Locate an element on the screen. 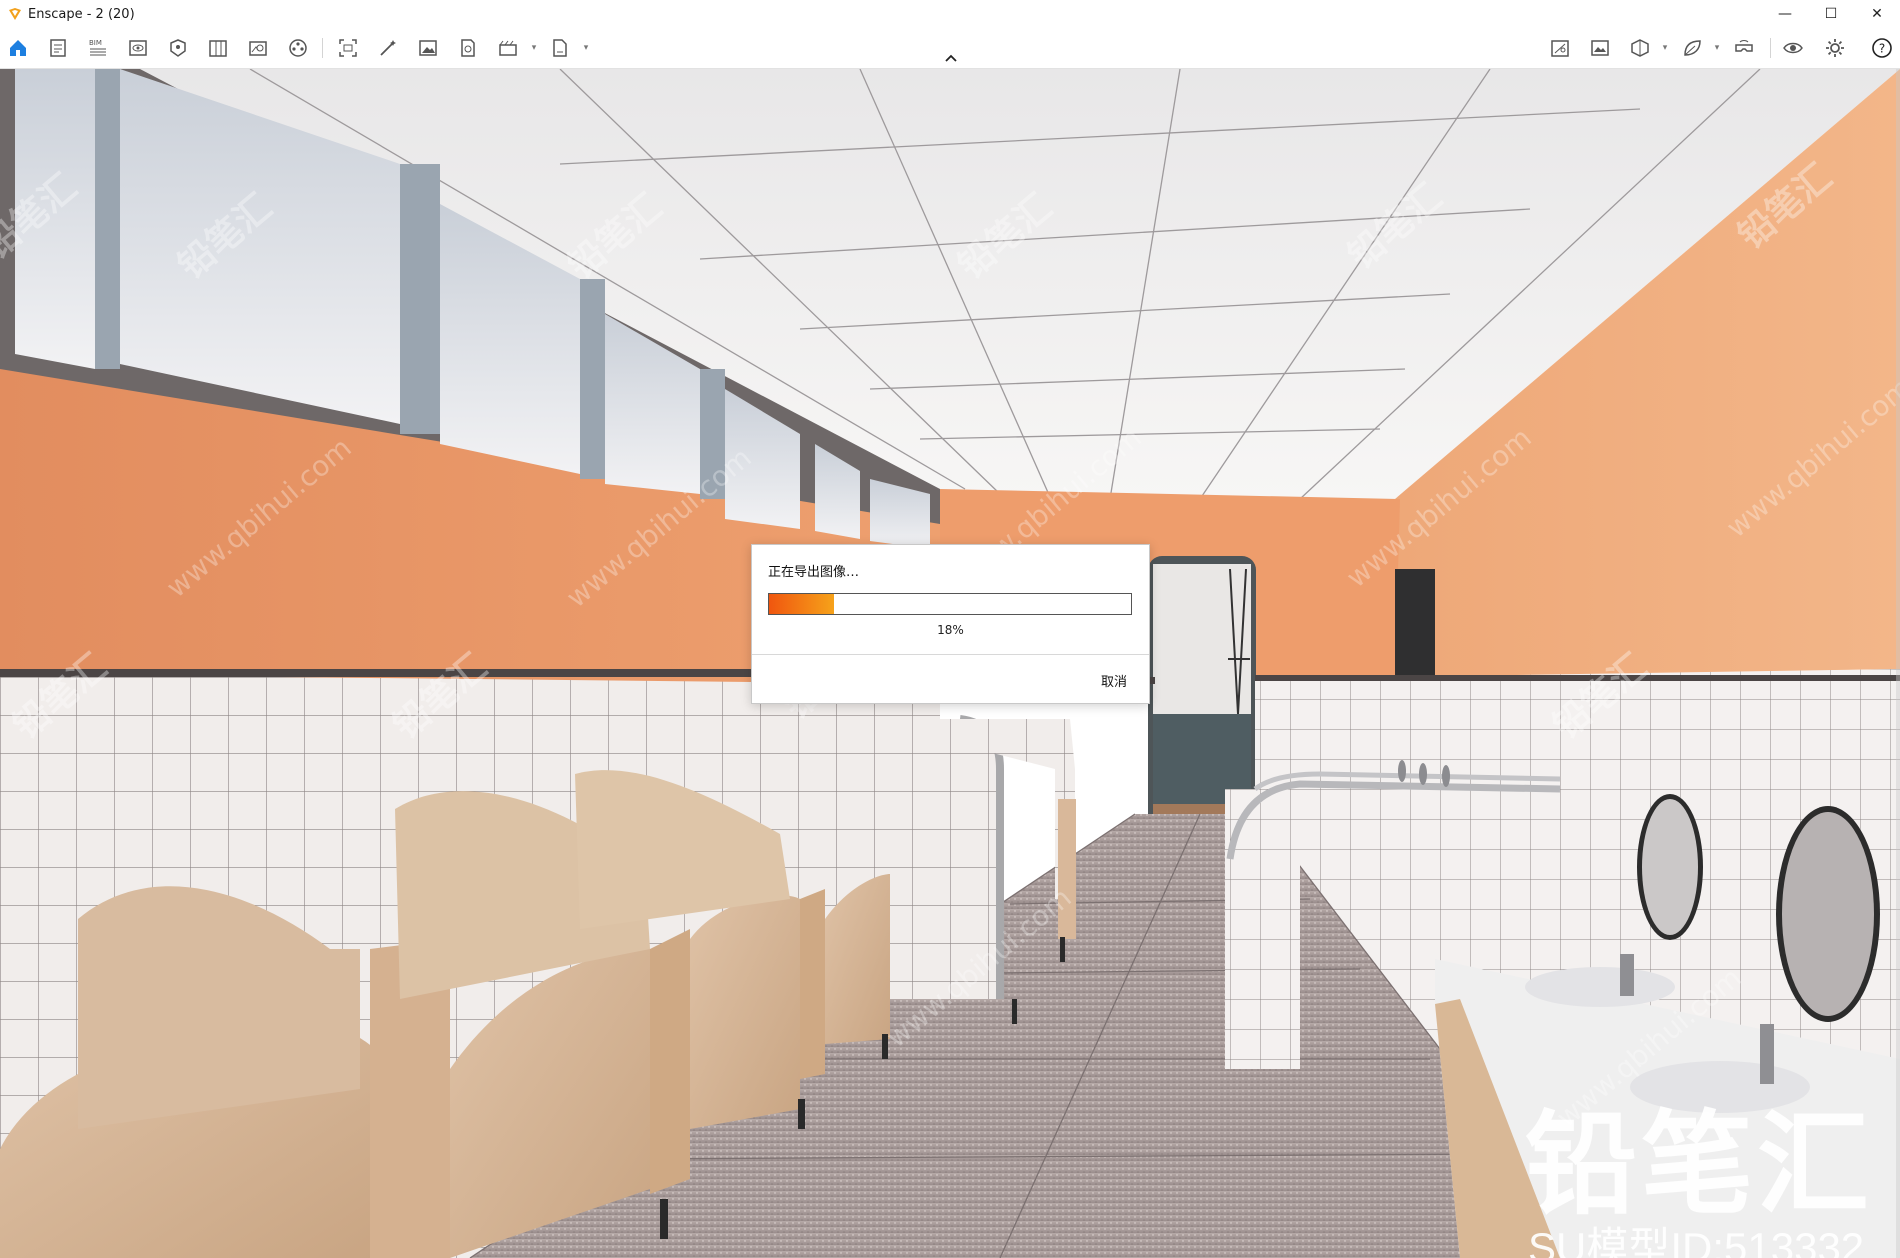  panorama-icon is located at coordinates (468, 48).